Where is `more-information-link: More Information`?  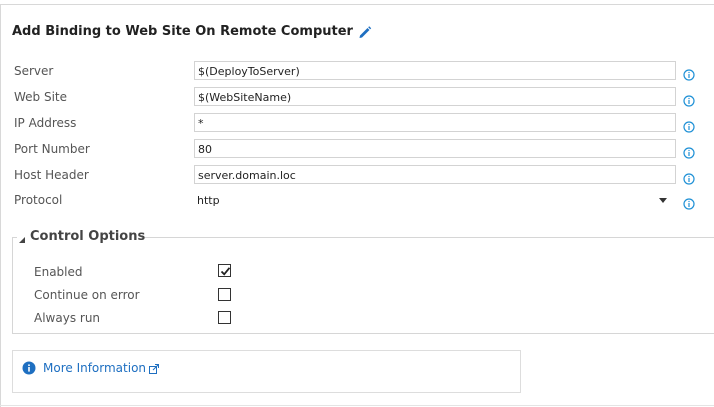 more-information-link: More Information is located at coordinates (91, 368).